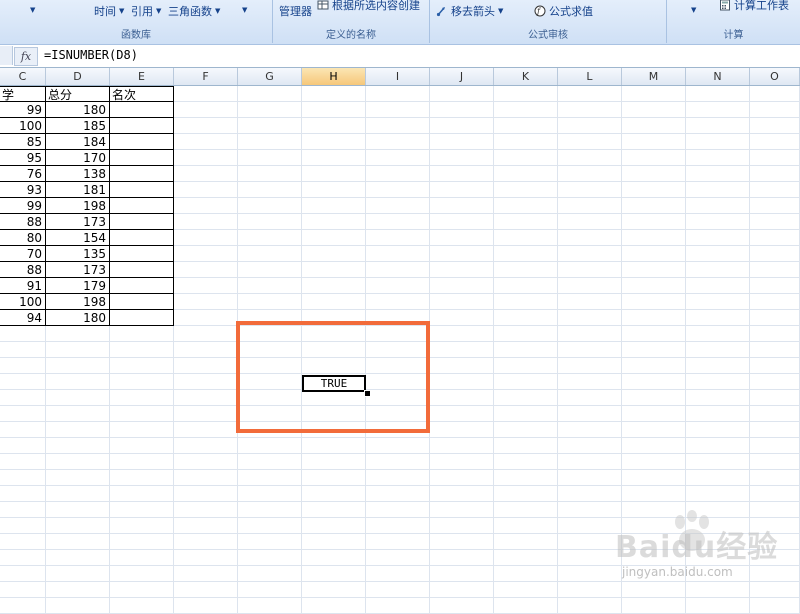 The image size is (800, 614). What do you see at coordinates (78, 142) in the screenshot?
I see `cell-d: 184` at bounding box center [78, 142].